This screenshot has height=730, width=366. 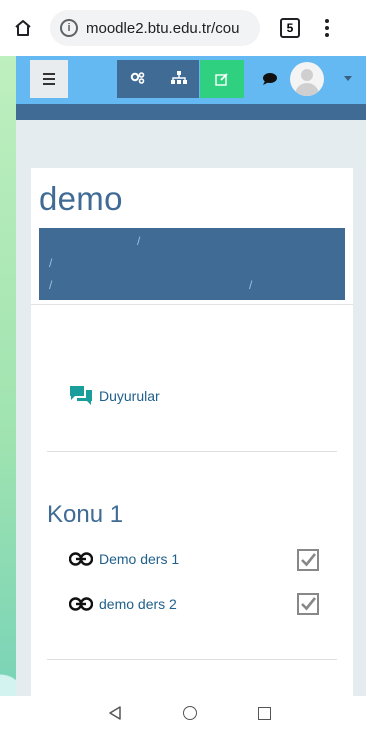 What do you see at coordinates (190, 713) in the screenshot?
I see `home-button-icon` at bounding box center [190, 713].